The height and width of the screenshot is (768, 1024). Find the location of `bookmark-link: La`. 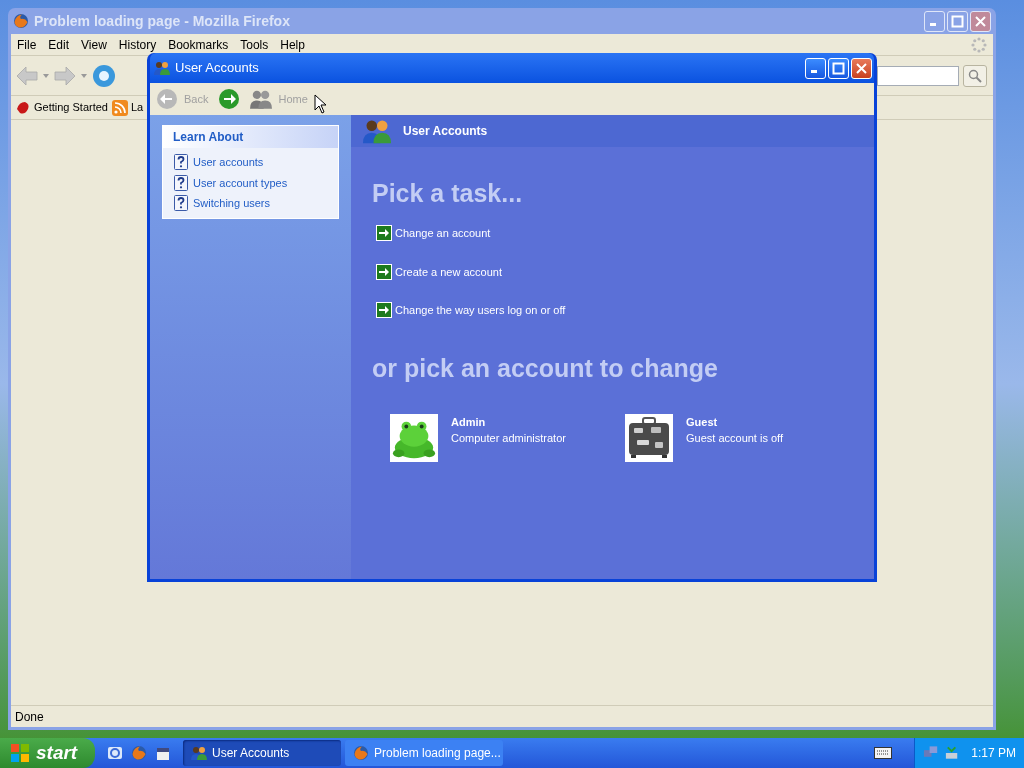

bookmark-link: La is located at coordinates (137, 107).